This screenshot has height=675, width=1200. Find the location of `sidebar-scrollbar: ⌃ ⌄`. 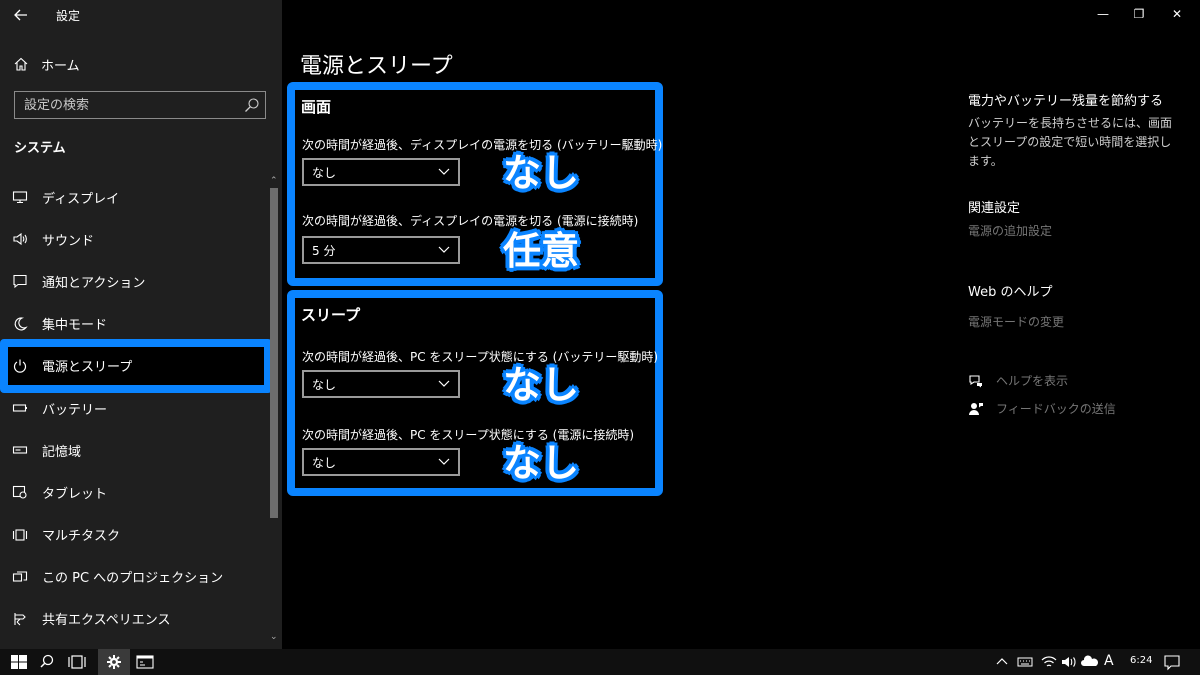

sidebar-scrollbar: ⌃ ⌄ is located at coordinates (274, 411).